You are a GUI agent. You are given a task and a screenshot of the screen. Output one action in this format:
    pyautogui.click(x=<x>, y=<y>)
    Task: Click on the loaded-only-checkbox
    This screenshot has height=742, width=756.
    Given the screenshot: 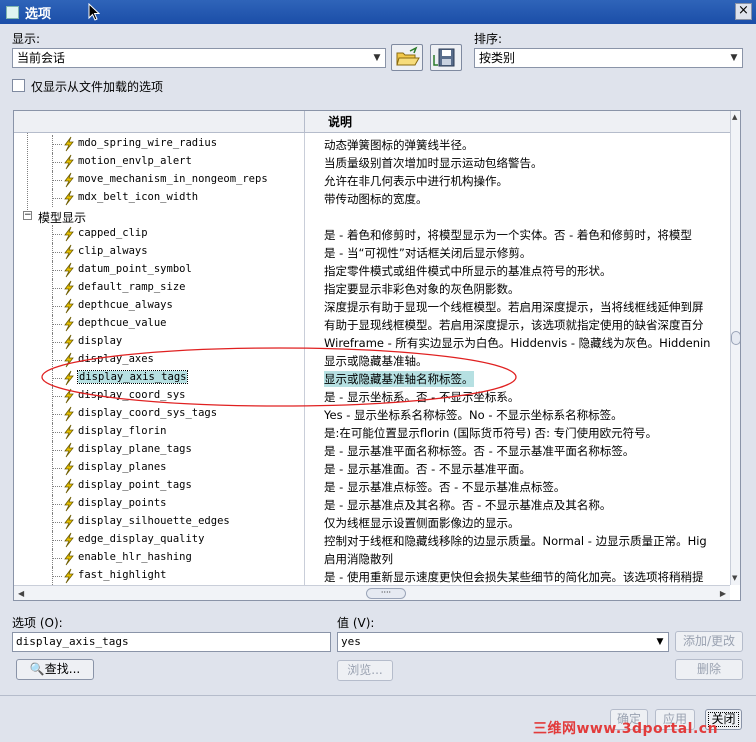 What is the action you would take?
    pyautogui.click(x=18, y=85)
    